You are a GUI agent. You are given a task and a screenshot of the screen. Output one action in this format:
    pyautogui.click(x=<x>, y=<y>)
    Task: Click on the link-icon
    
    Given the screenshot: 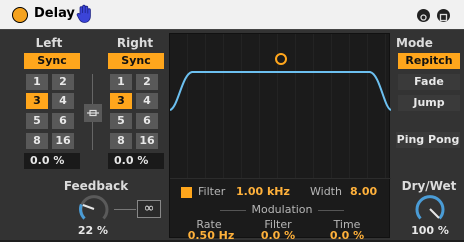 What is the action you would take?
    pyautogui.click(x=93, y=113)
    